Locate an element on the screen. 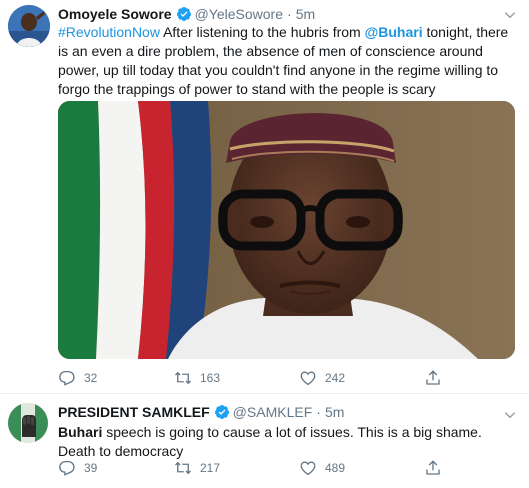  tweet-header: PRESIDENT SAMKLEF @SAMKLEF · 5m is located at coordinates (286, 412).